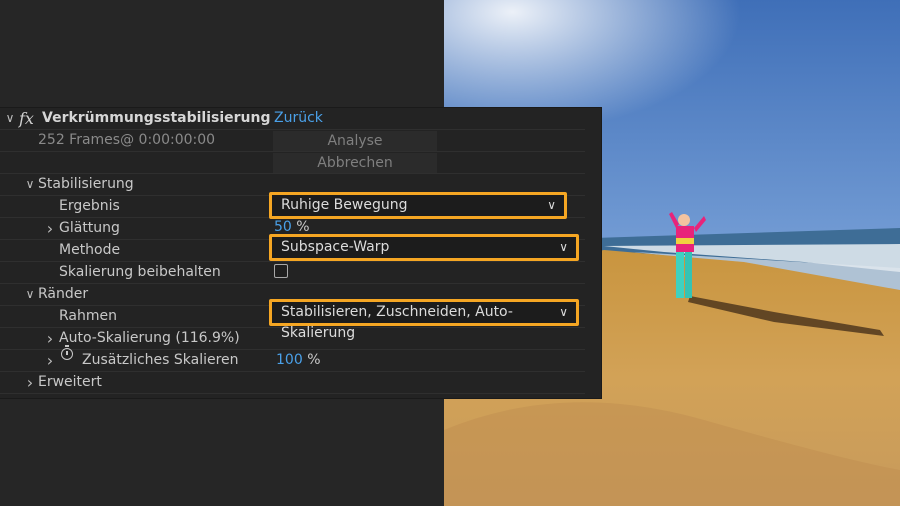  I want to click on result-label: Ergebnis, so click(89, 206).